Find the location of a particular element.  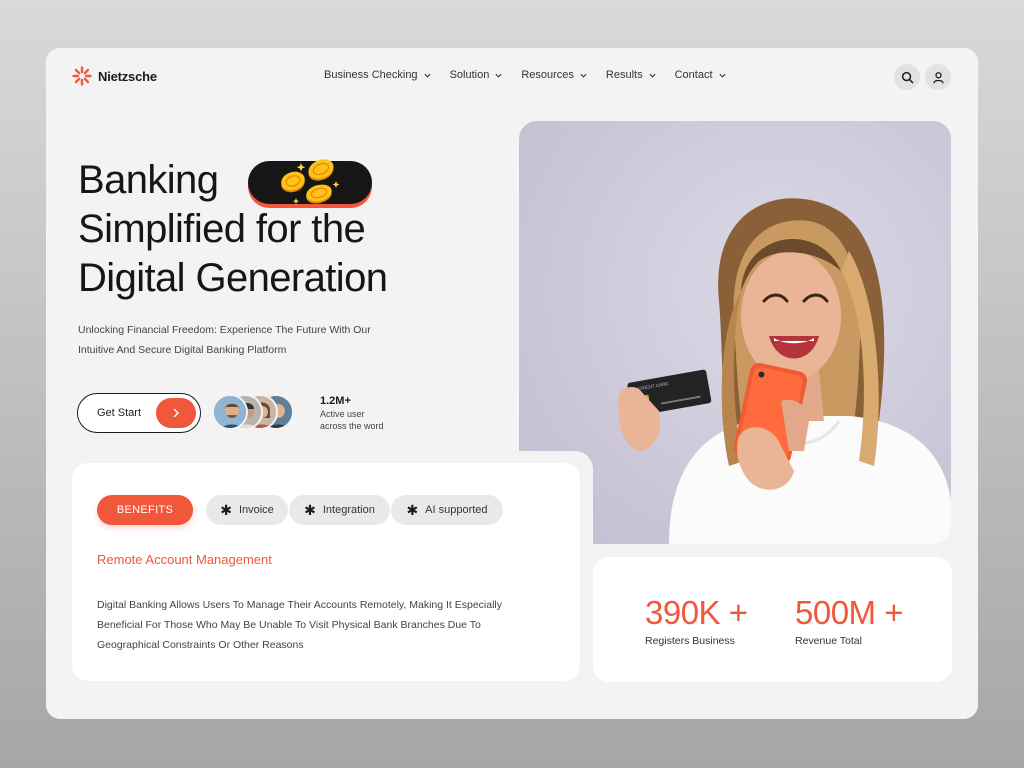

tab-label: Invoice is located at coordinates (256, 510).